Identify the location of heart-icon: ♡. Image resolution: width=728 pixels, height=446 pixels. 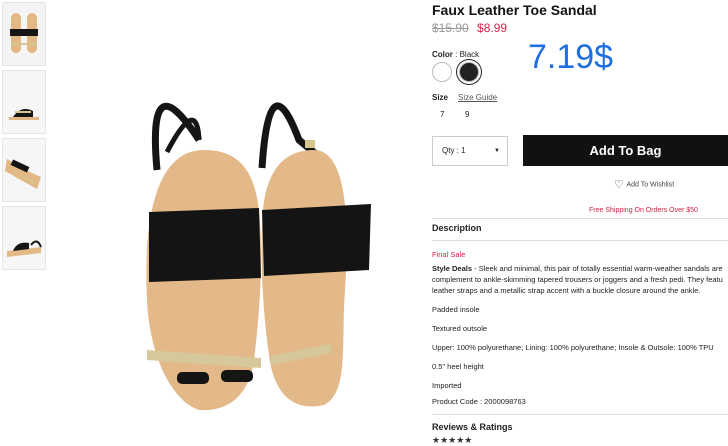
(619, 185).